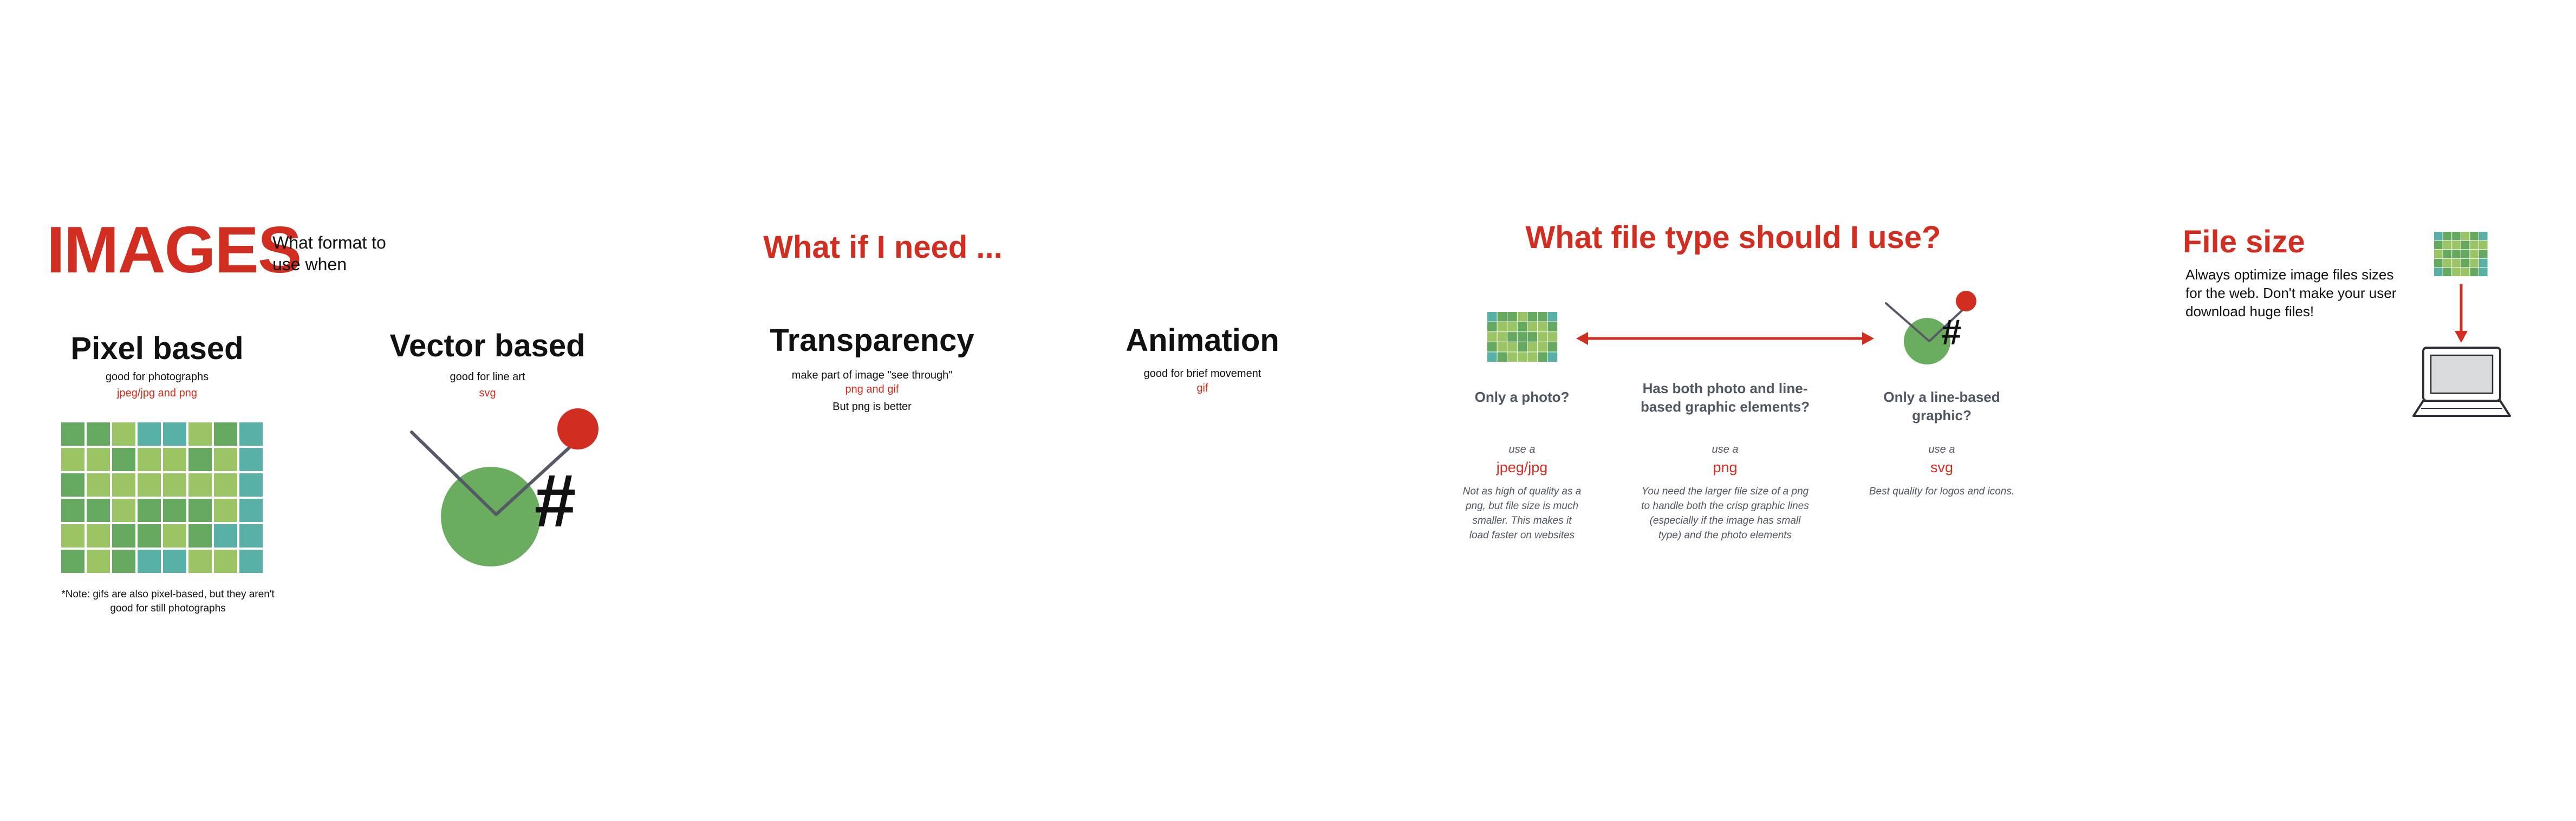 The image size is (2576, 821). What do you see at coordinates (491, 516) in the screenshot?
I see `vector-green-circle` at bounding box center [491, 516].